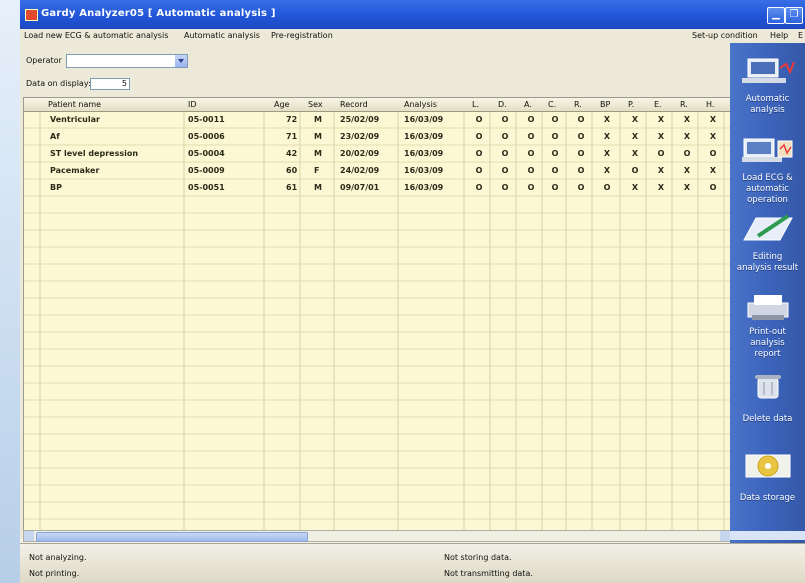 The width and height of the screenshot is (805, 583). What do you see at coordinates (528, 104) in the screenshot?
I see `column-header: A.` at bounding box center [528, 104].